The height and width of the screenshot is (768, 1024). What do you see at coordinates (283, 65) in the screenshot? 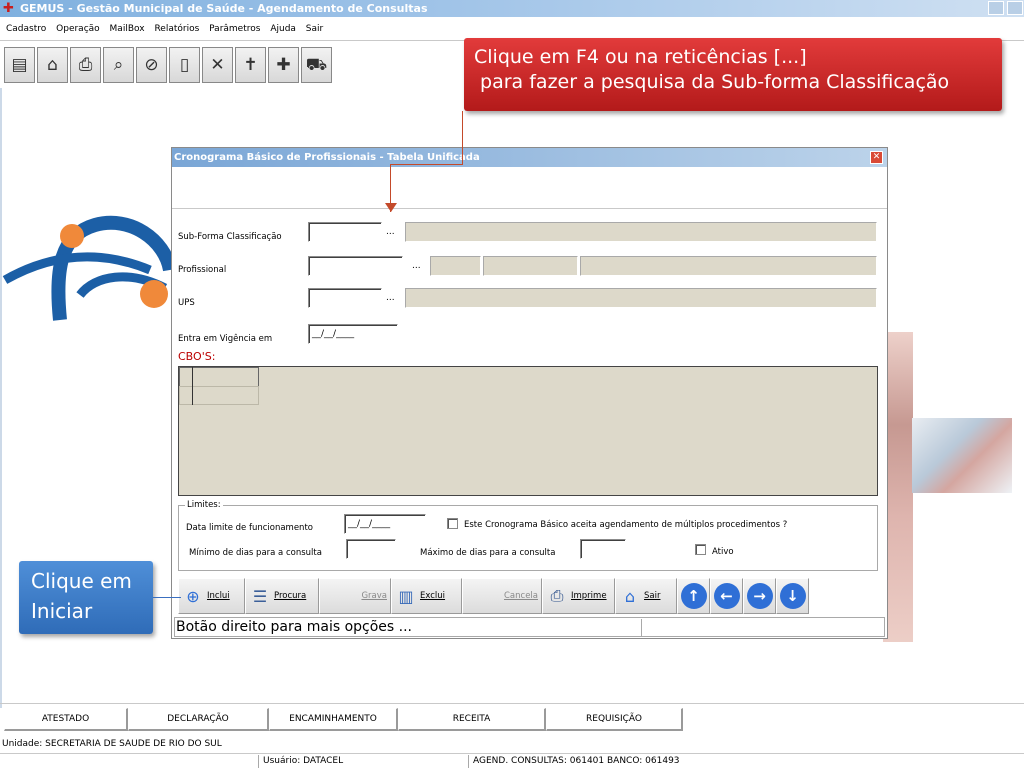
I see `first-aid-kit-icon: ✚` at bounding box center [283, 65].